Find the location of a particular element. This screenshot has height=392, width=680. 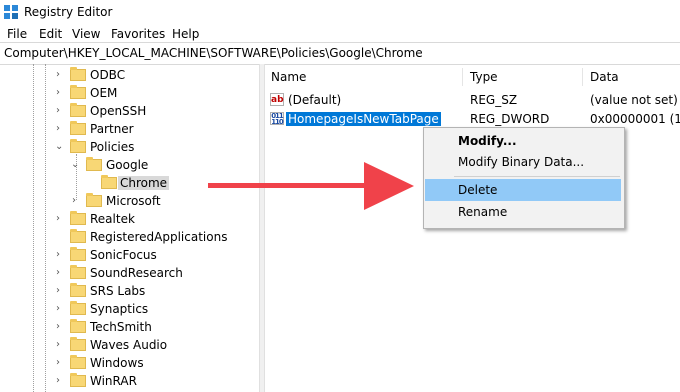

tree-item-policies: ⌄ Policies is located at coordinates (129, 147).